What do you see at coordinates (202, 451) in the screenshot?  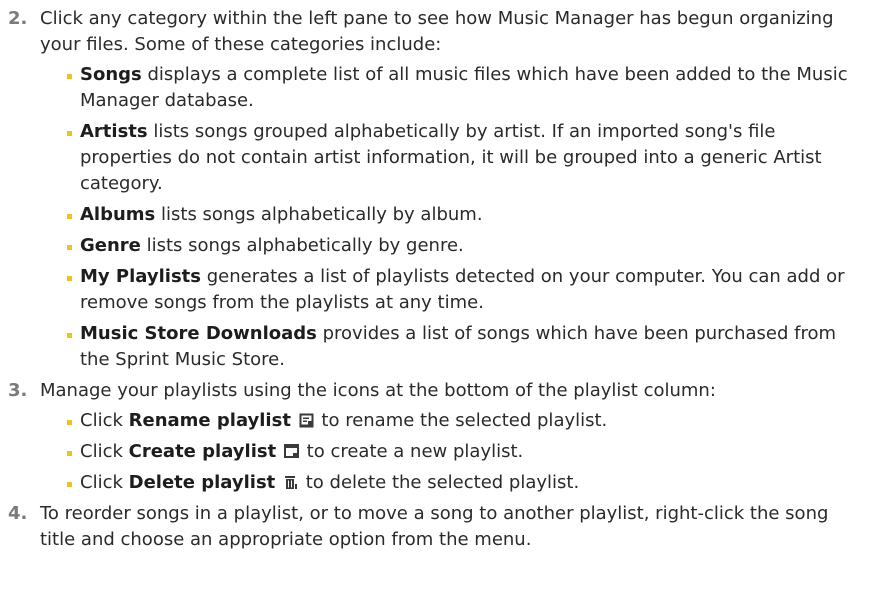 I see `term-create-playlist: Create playlist` at bounding box center [202, 451].